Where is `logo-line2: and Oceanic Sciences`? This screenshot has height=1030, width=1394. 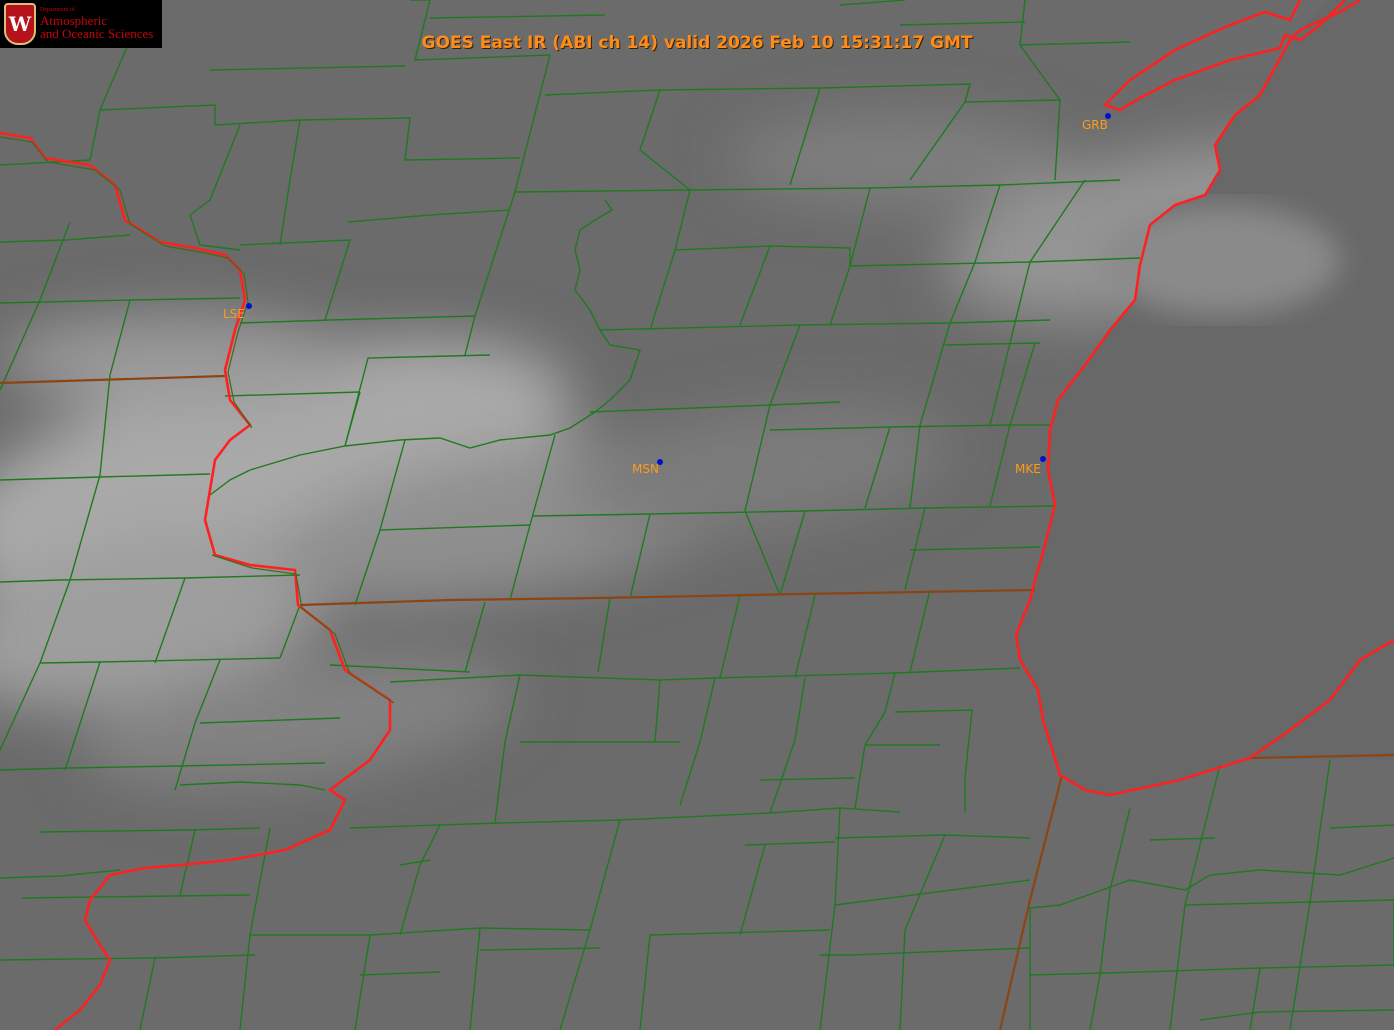 logo-line2: and Oceanic Sciences is located at coordinates (97, 34).